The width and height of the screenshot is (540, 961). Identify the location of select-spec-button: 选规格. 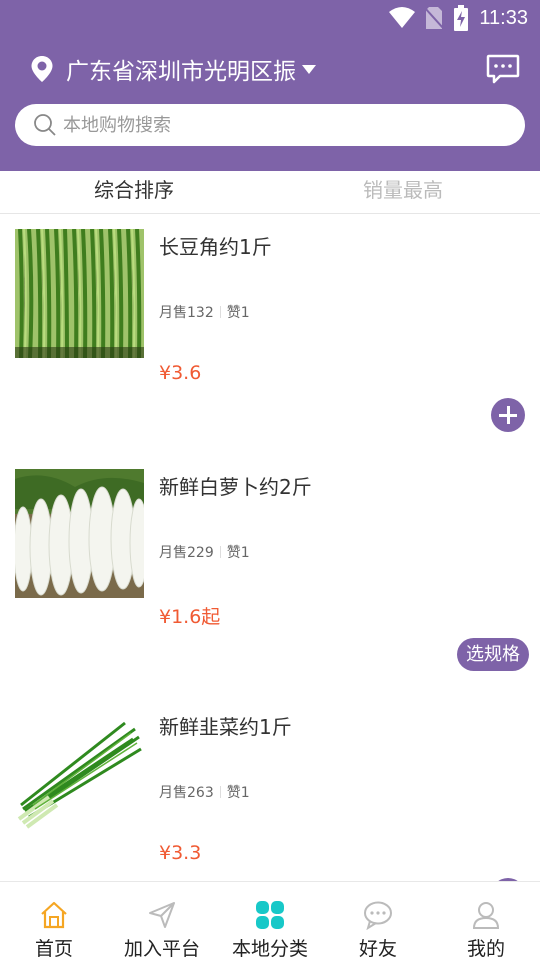
(493, 654).